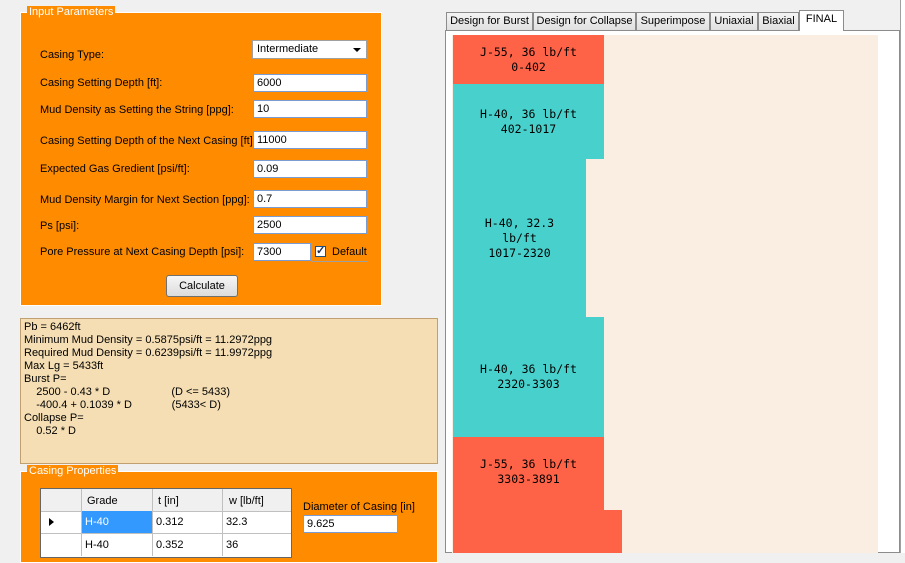 The height and width of the screenshot is (563, 905). Describe the element at coordinates (349, 252) in the screenshot. I see `default-label: Default` at that location.